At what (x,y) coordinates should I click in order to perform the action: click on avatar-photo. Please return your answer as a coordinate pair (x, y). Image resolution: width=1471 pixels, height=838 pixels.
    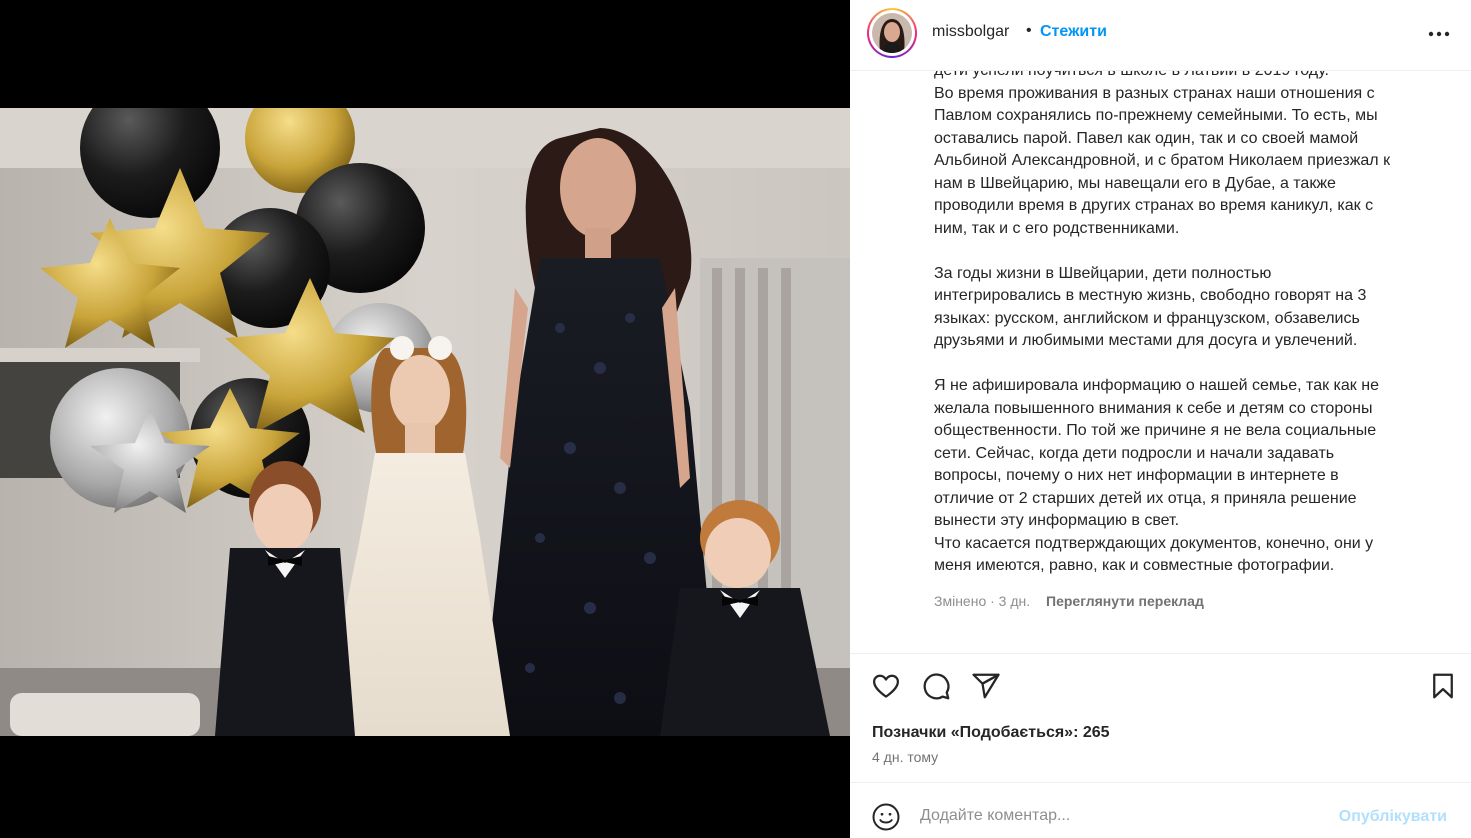
    Looking at the image, I should click on (892, 33).